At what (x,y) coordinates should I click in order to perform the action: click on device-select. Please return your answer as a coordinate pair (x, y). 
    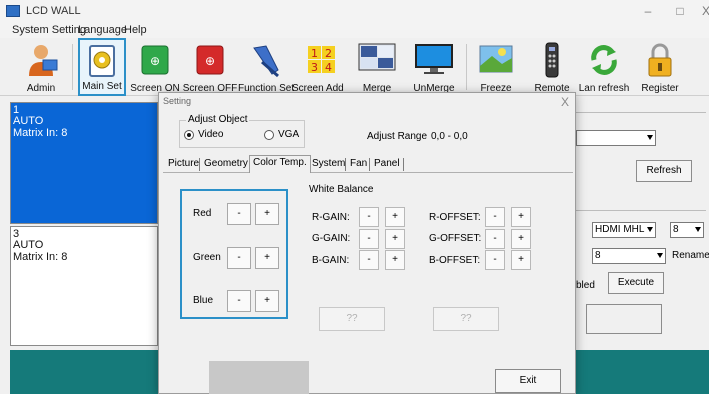
    Looking at the image, I should click on (616, 138).